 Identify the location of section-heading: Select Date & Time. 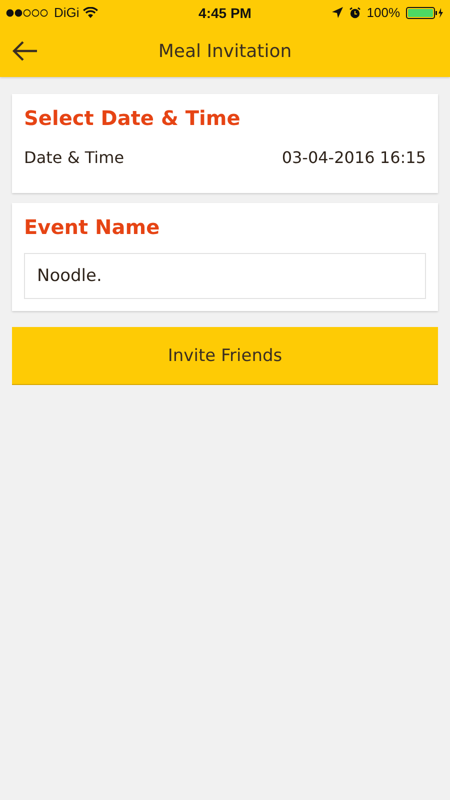
(133, 118).